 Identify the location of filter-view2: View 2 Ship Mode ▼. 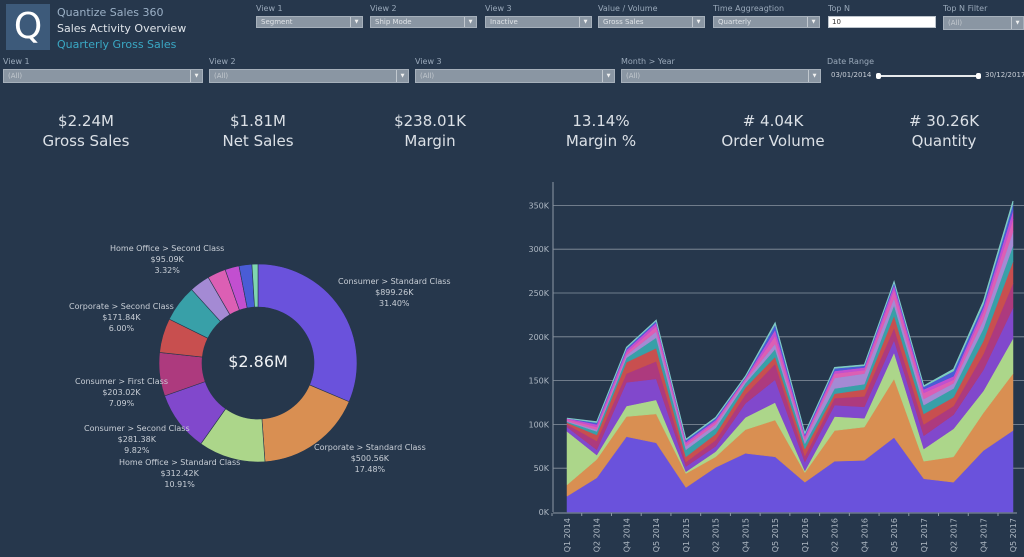
(423, 15).